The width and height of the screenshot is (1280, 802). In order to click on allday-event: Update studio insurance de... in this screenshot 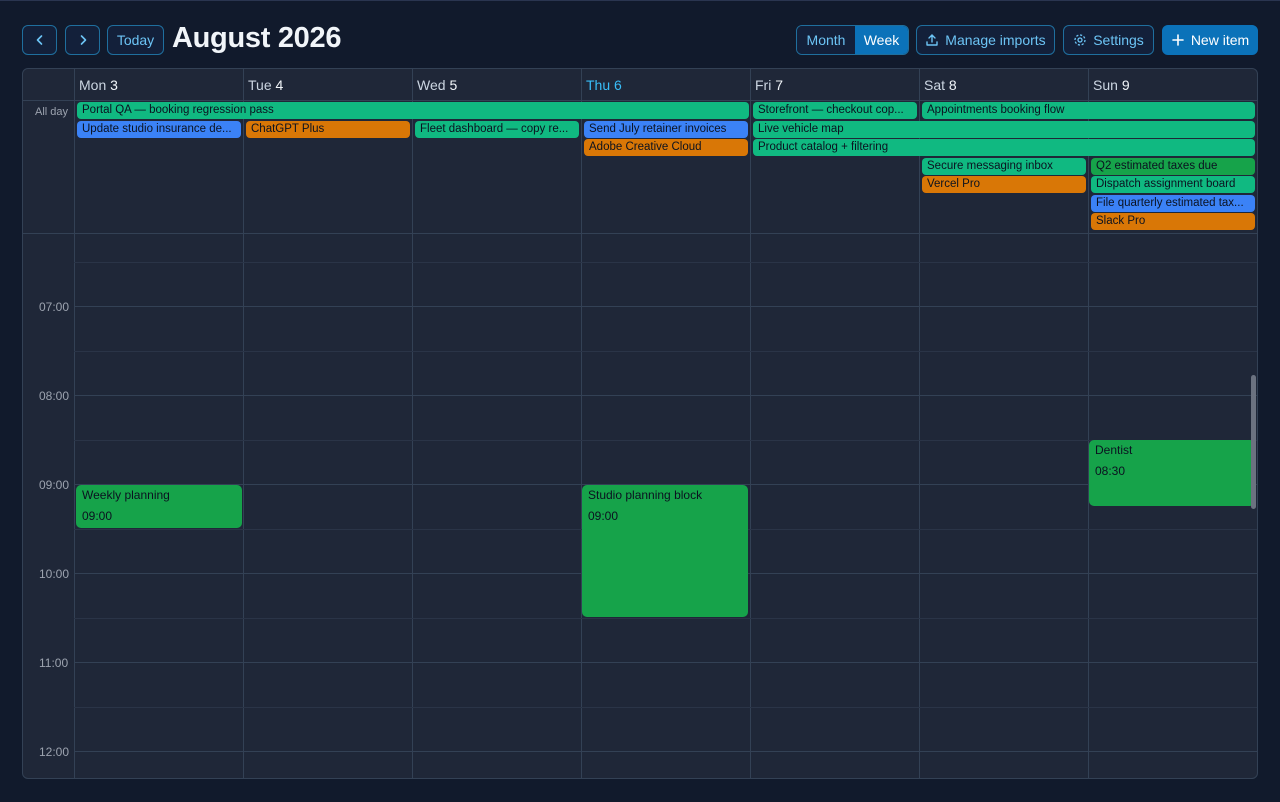, I will do `click(159, 129)`.